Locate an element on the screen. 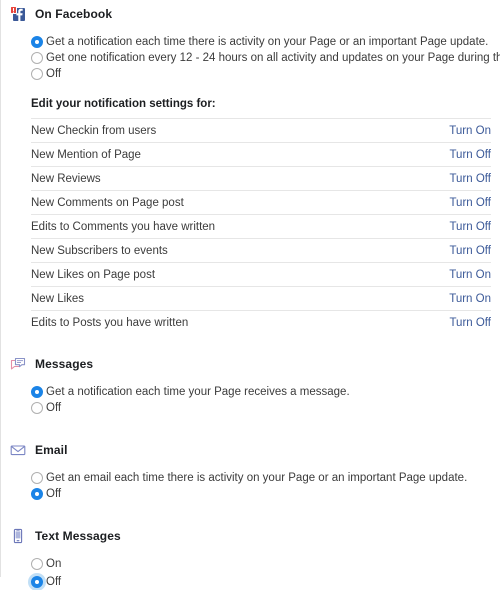 This screenshot has width=500, height=590. section-header-on-facebook: On Facebook is located at coordinates (250, 14).